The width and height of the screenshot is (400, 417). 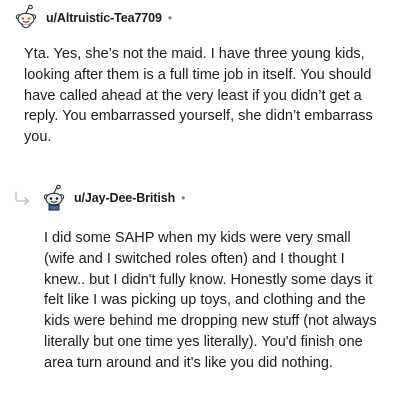 I want to click on reply-arrow-icon, so click(x=22, y=198).